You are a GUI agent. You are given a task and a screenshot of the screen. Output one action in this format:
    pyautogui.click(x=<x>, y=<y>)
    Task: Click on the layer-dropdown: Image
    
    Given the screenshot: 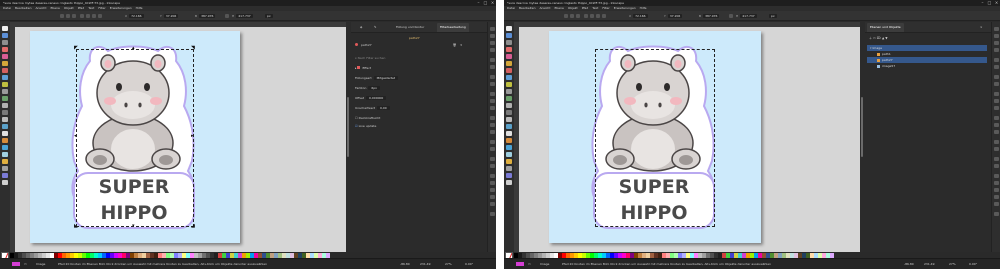 What is the action you would take?
    pyautogui.click(x=544, y=264)
    